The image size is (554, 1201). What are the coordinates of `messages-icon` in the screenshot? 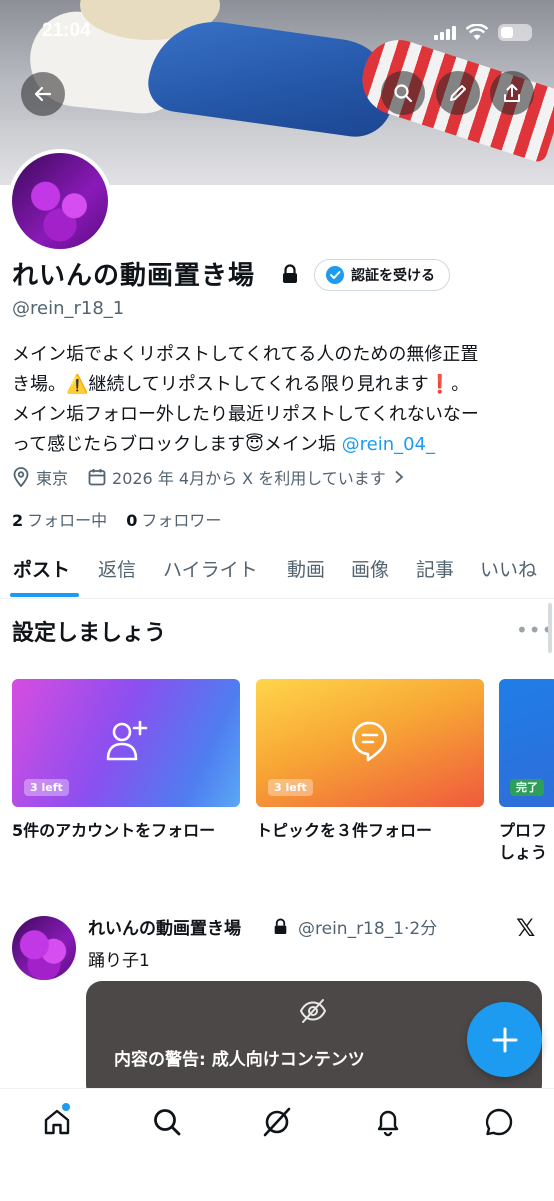 It's located at (499, 1122).